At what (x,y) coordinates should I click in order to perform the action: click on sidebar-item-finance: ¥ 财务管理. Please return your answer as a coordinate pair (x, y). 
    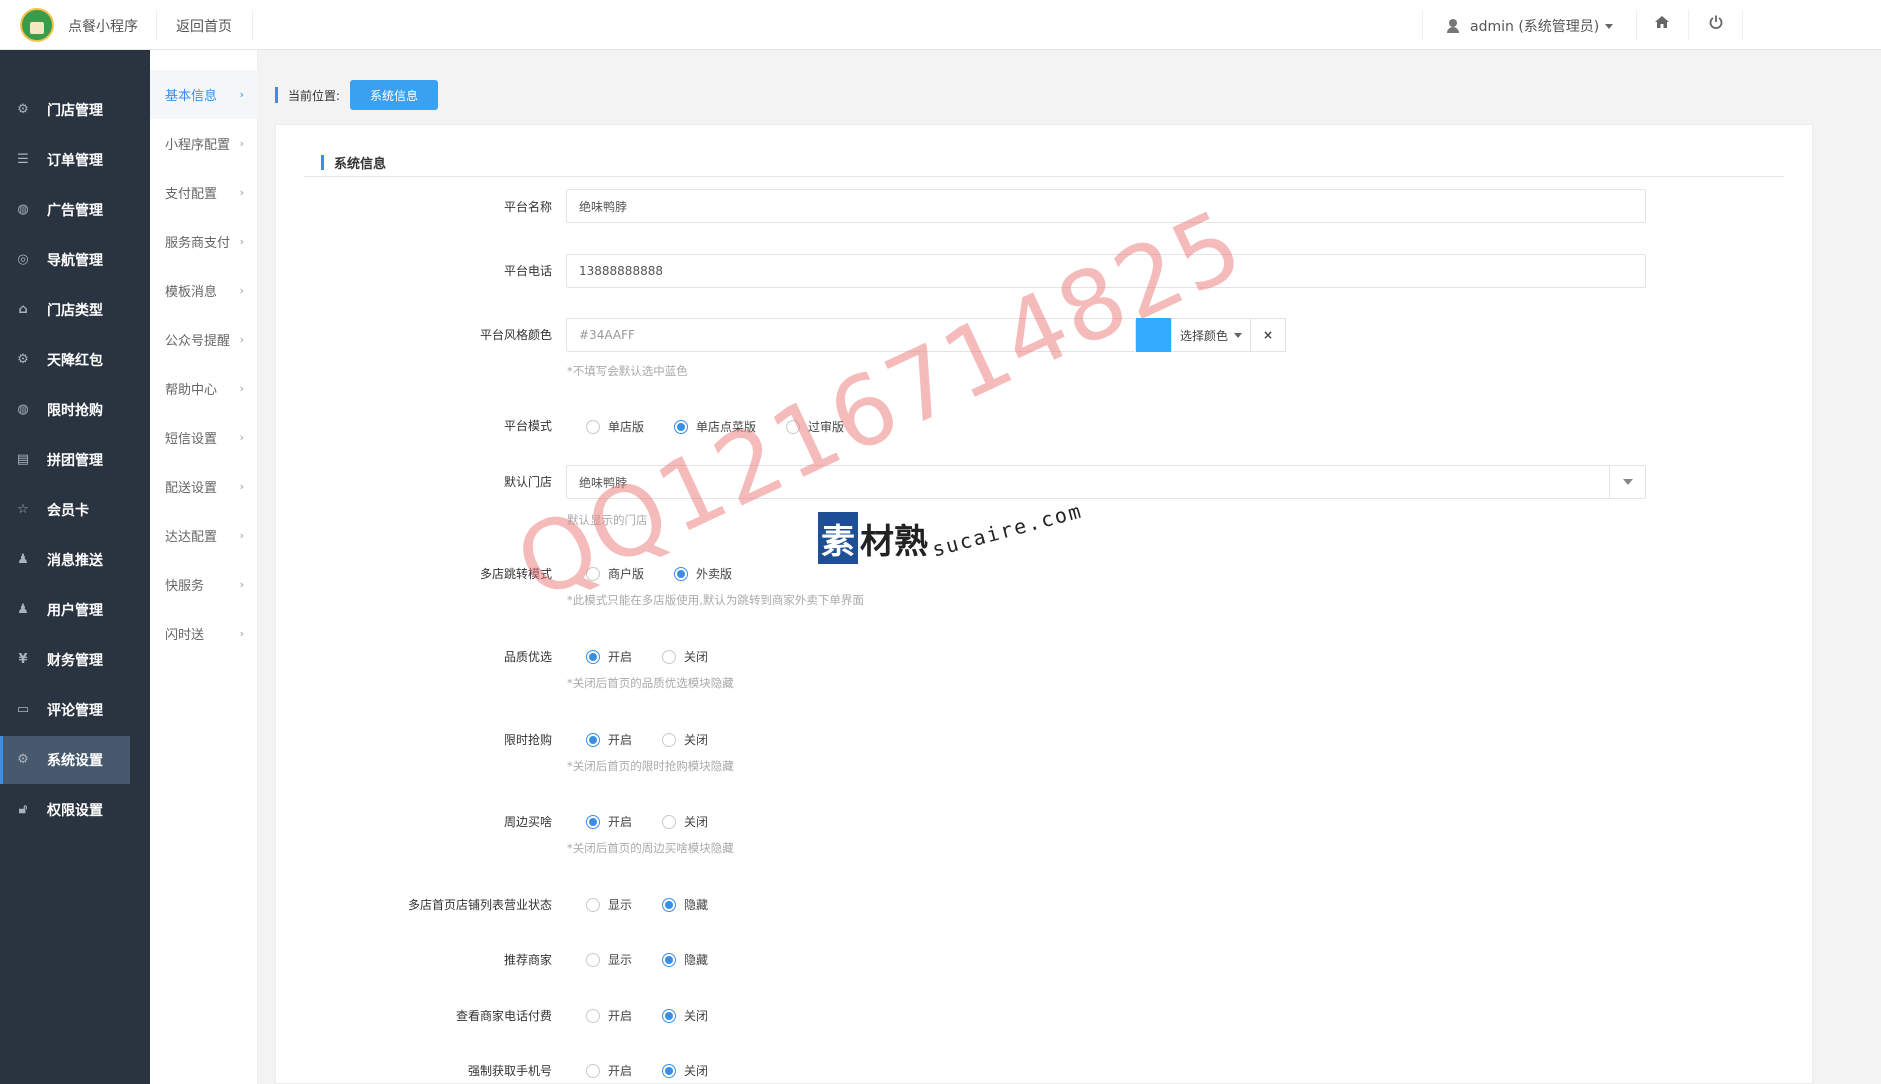
    Looking at the image, I should click on (65, 660).